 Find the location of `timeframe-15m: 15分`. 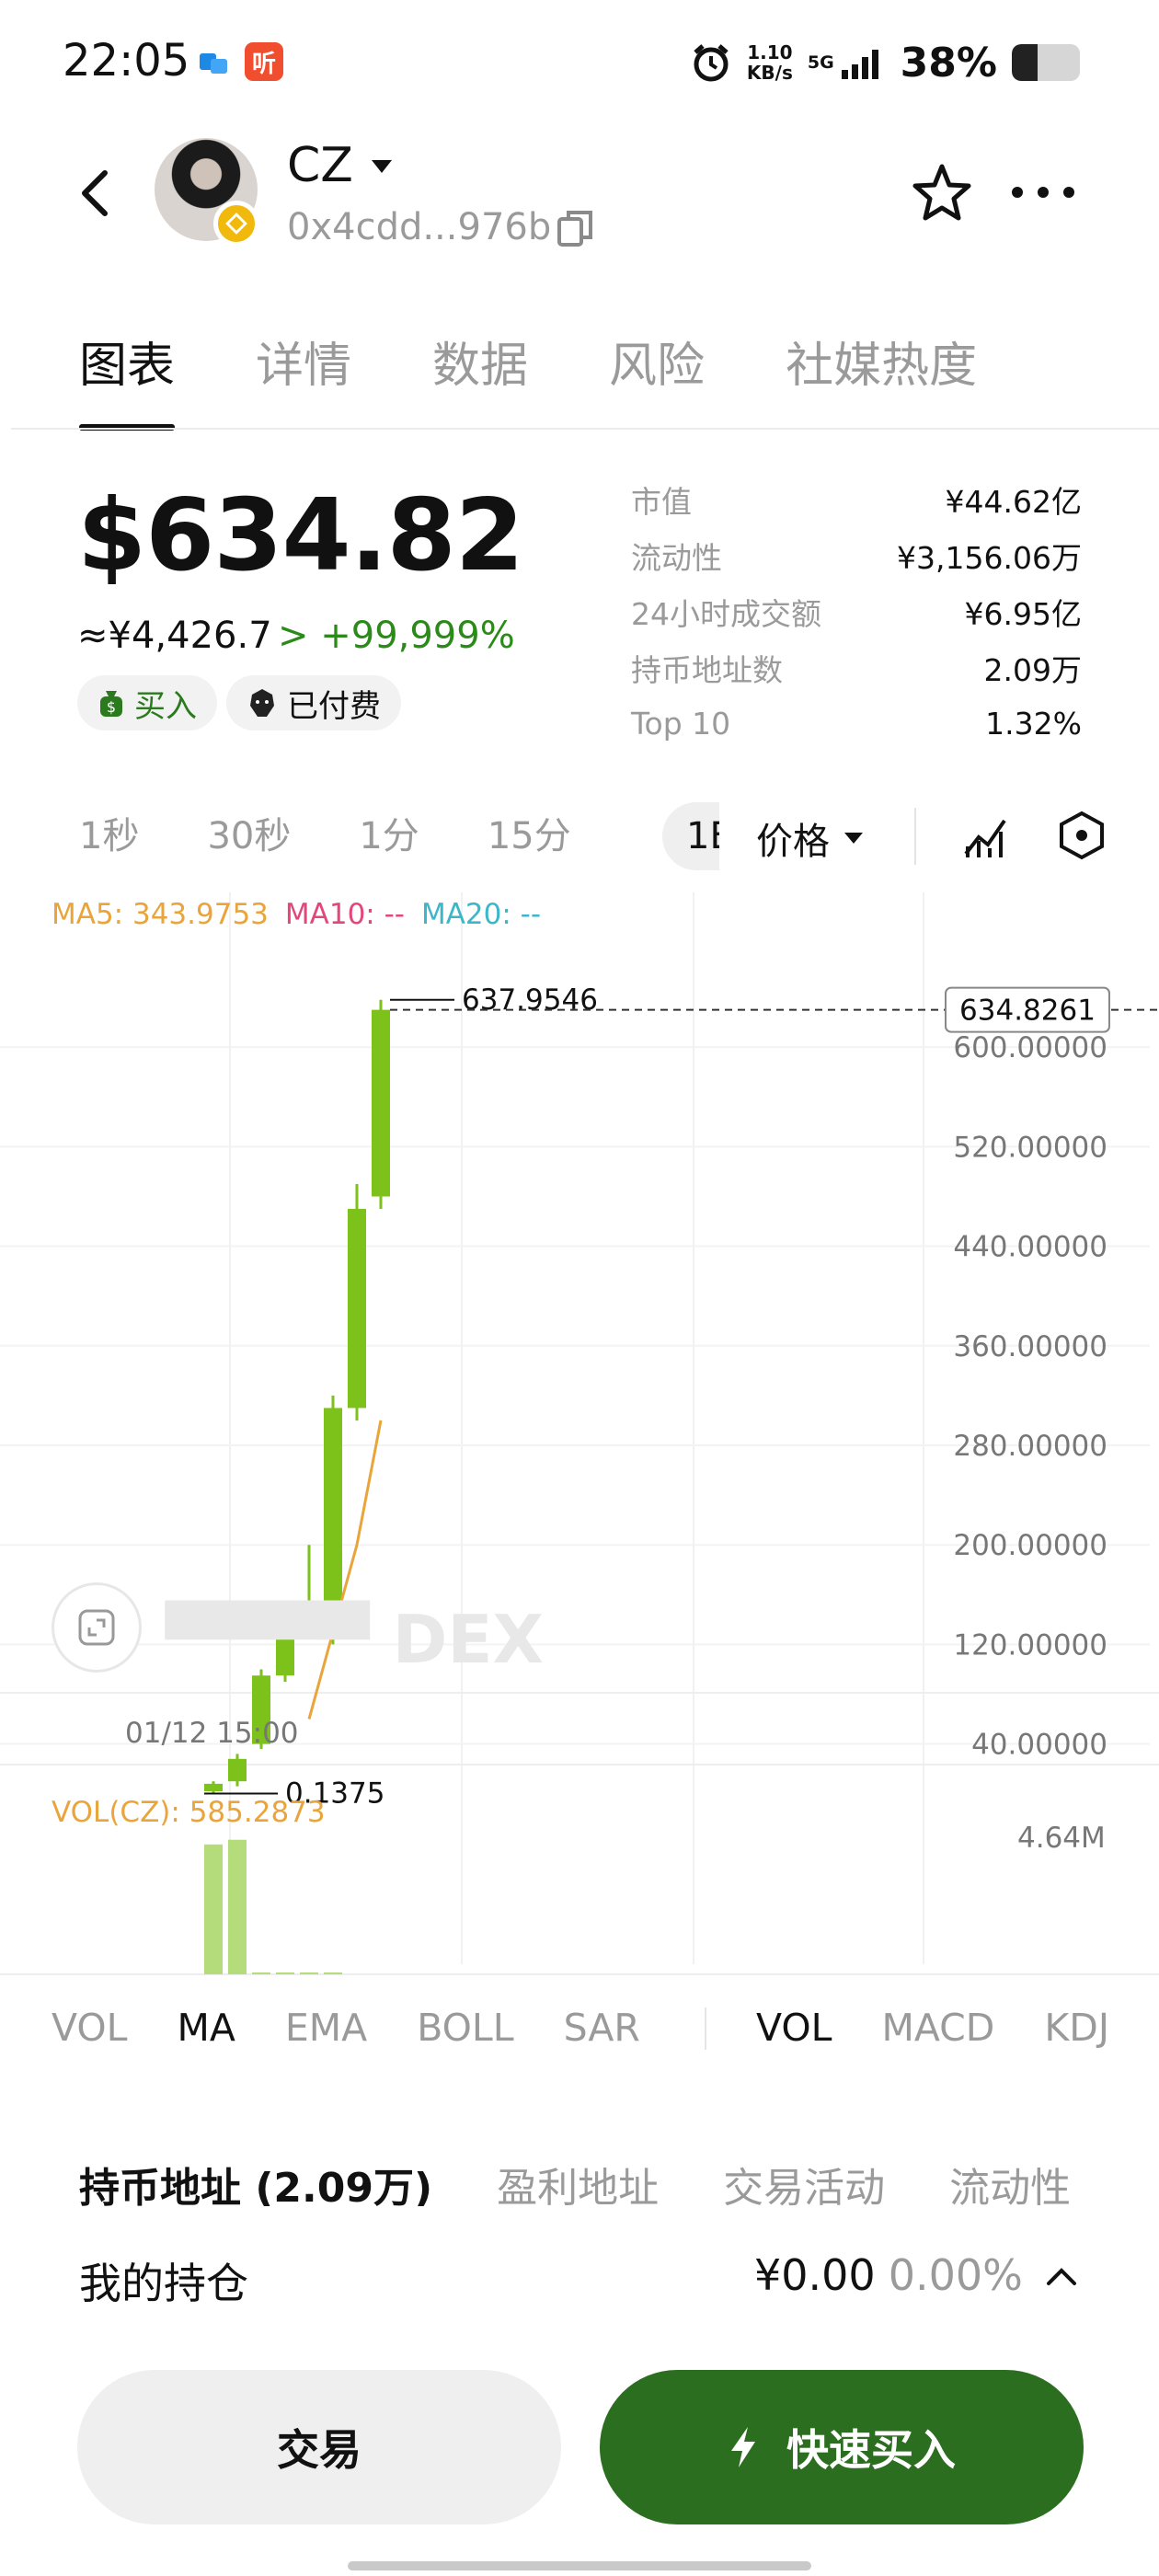

timeframe-15m: 15分 is located at coordinates (529, 832).